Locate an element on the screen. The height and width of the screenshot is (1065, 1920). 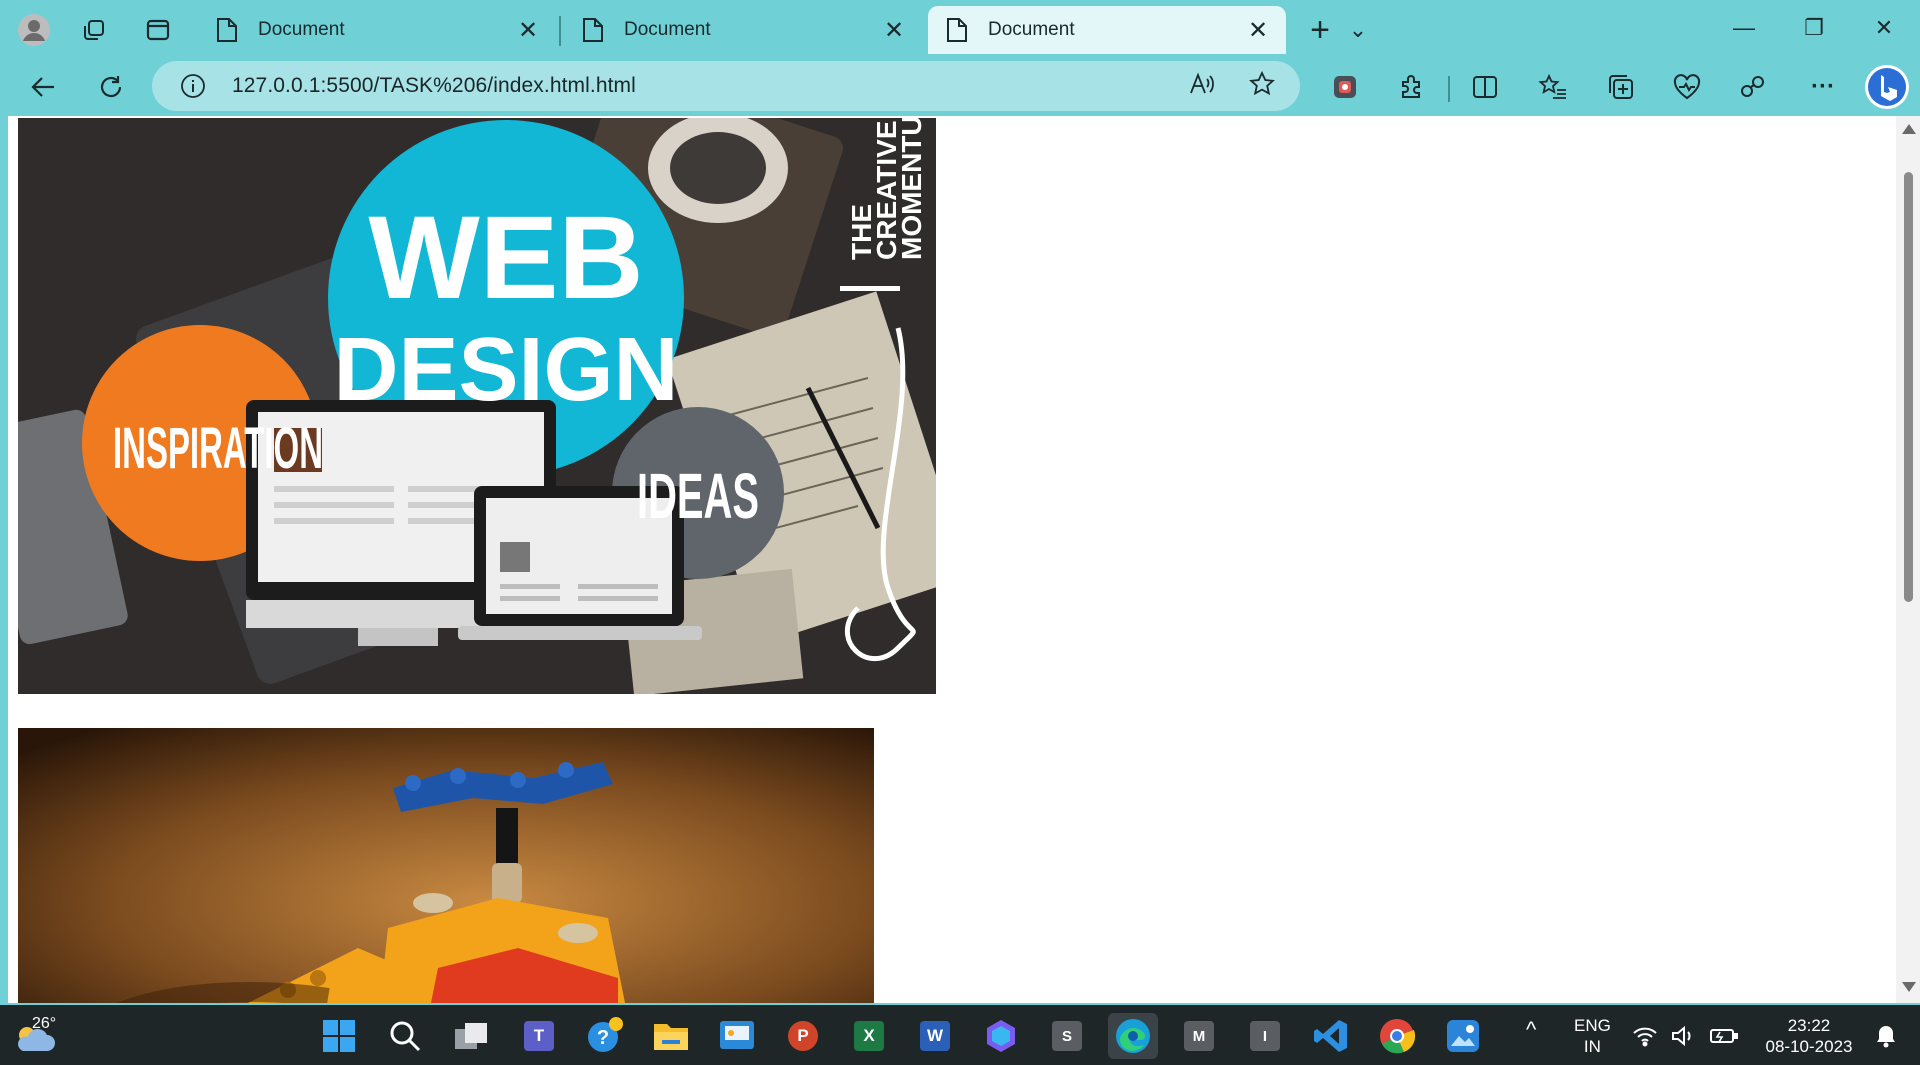
help-icon: ? is located at coordinates (605, 1036).